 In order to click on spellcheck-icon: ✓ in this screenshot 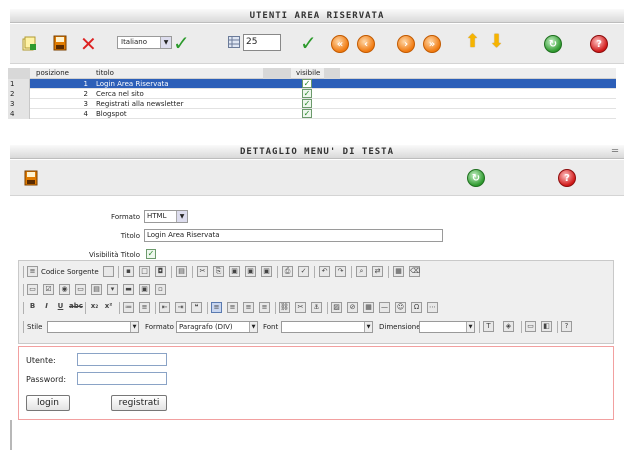, I will do `click(303, 271)`.